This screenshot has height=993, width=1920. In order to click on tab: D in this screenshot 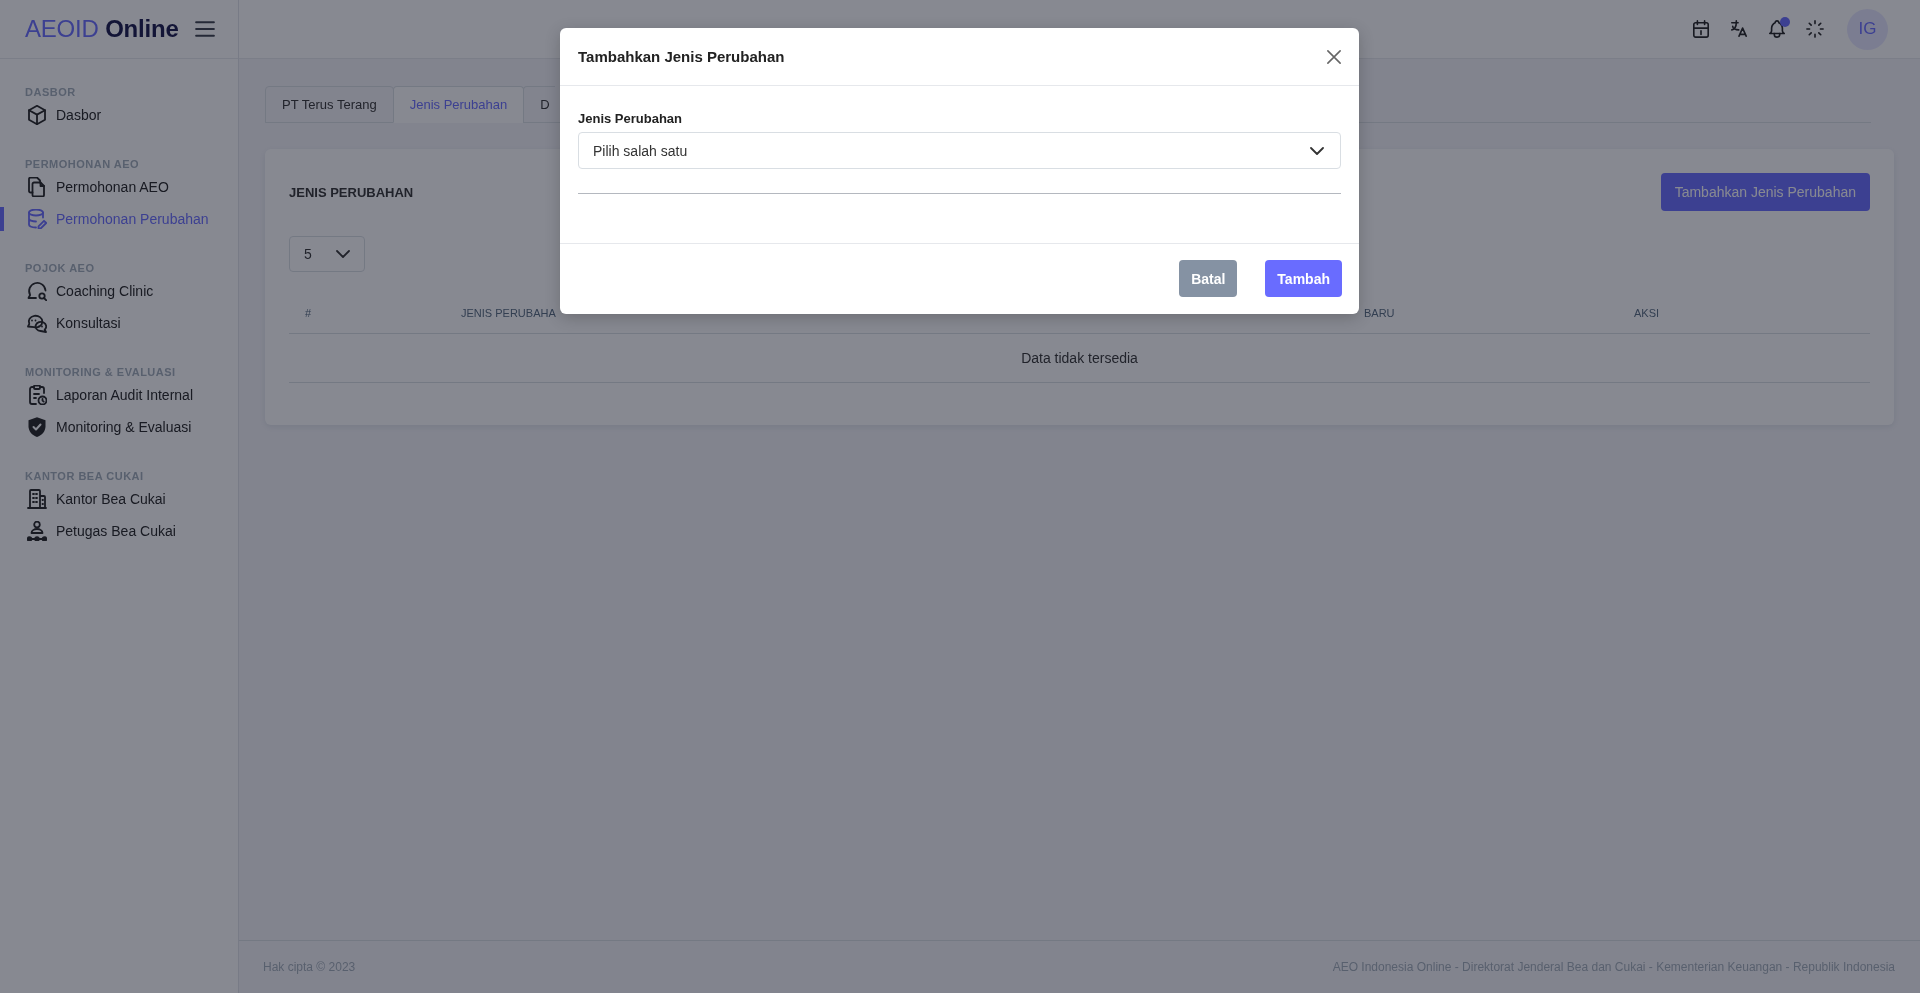, I will do `click(539, 104)`.